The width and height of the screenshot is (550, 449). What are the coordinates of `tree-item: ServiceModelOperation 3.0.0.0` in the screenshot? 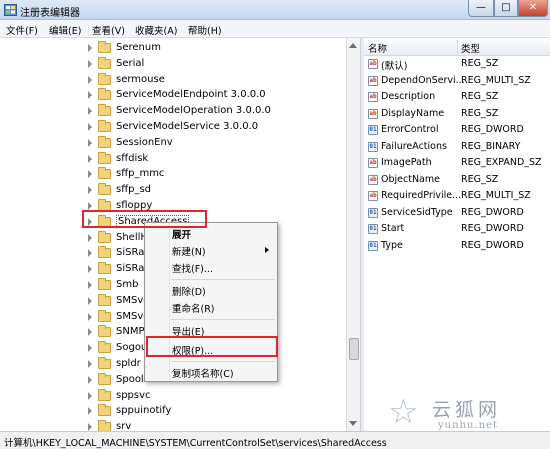 It's located at (173, 111).